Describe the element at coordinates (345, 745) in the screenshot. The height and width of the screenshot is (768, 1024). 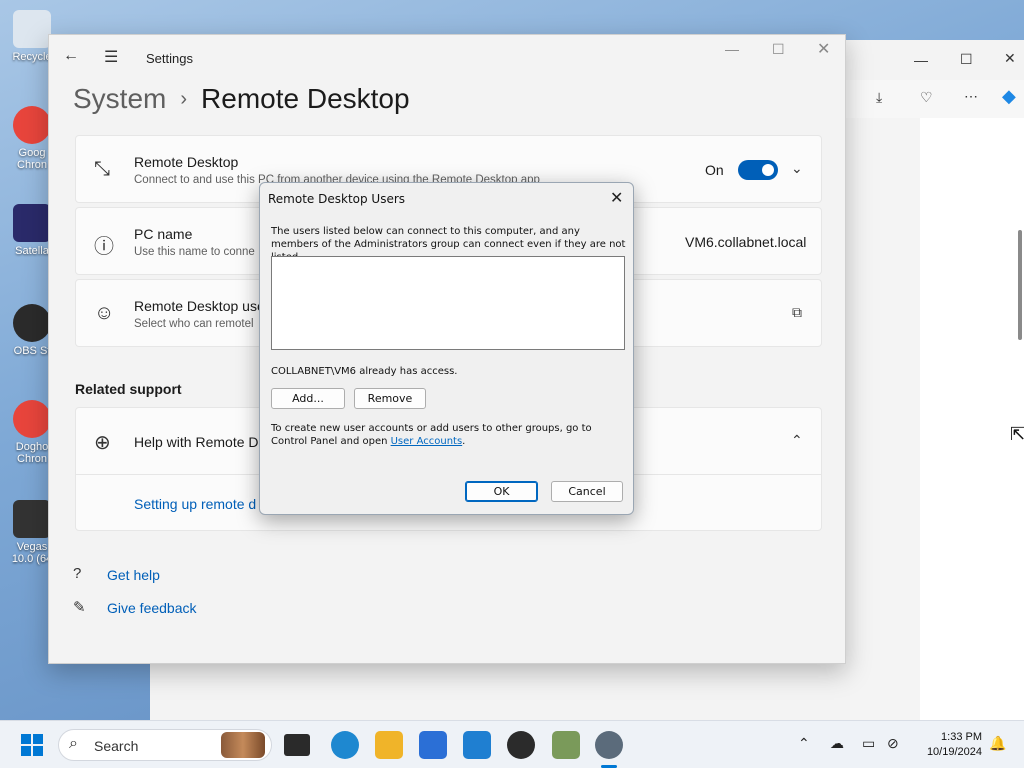
I see `edge-icon` at that location.